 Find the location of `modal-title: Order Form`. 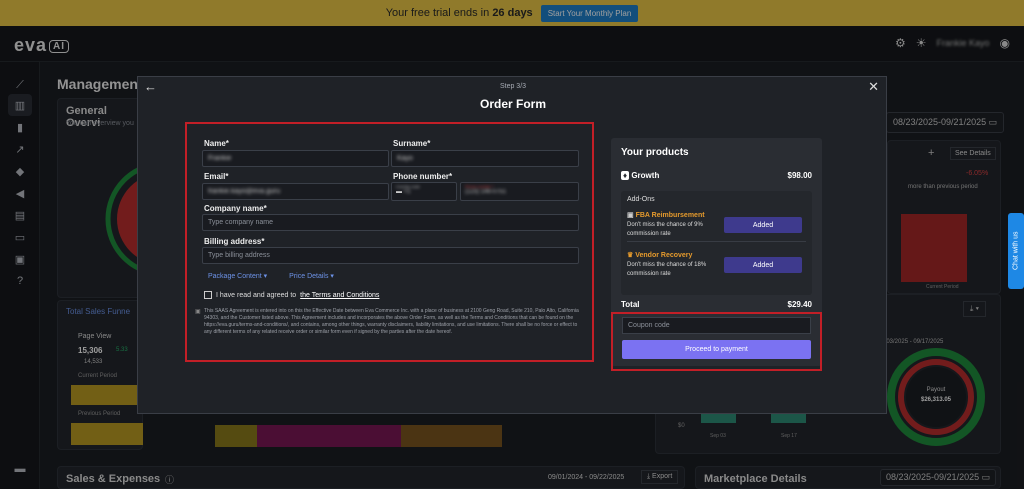

modal-title: Order Form is located at coordinates (512, 104).